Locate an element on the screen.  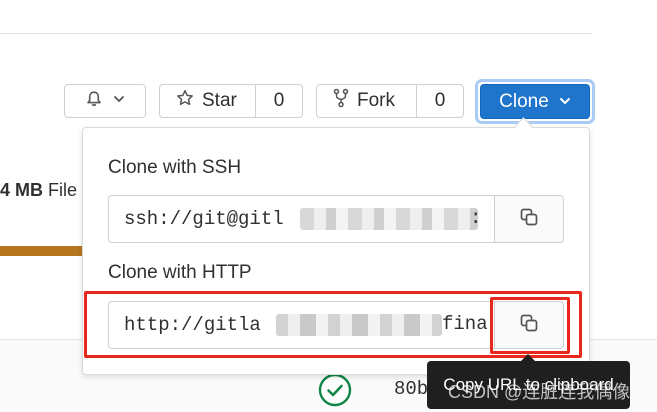
check-circle-icon is located at coordinates (335, 390).